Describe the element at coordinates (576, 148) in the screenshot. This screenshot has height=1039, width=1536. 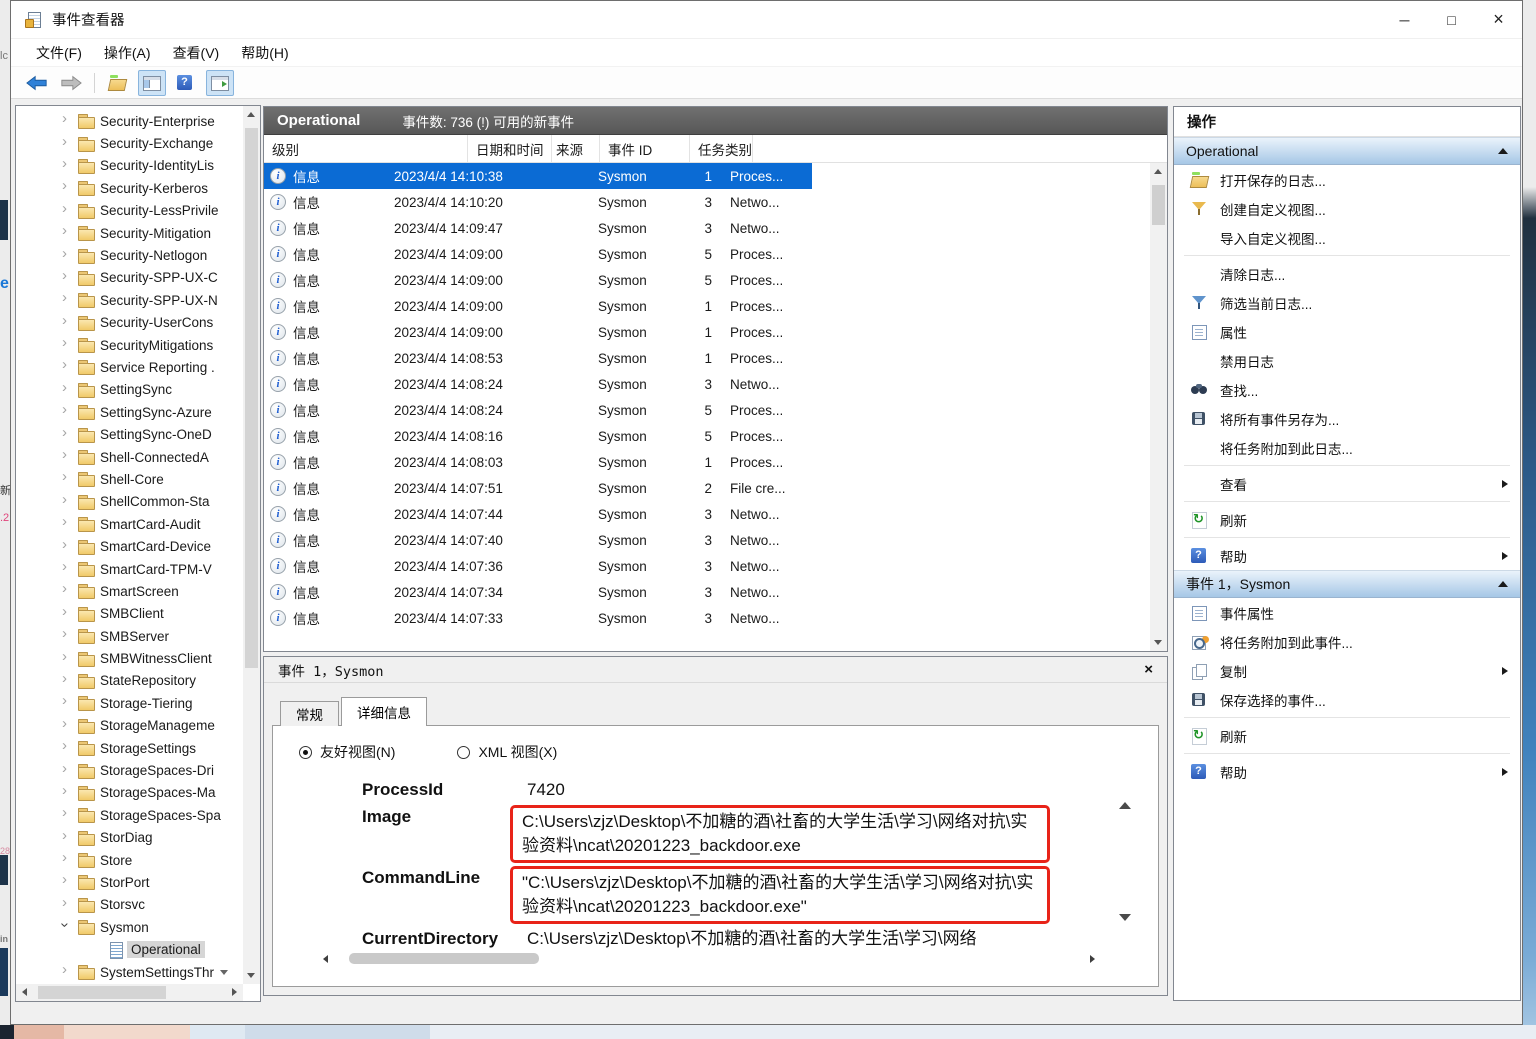
I see `column-header: 来源` at that location.